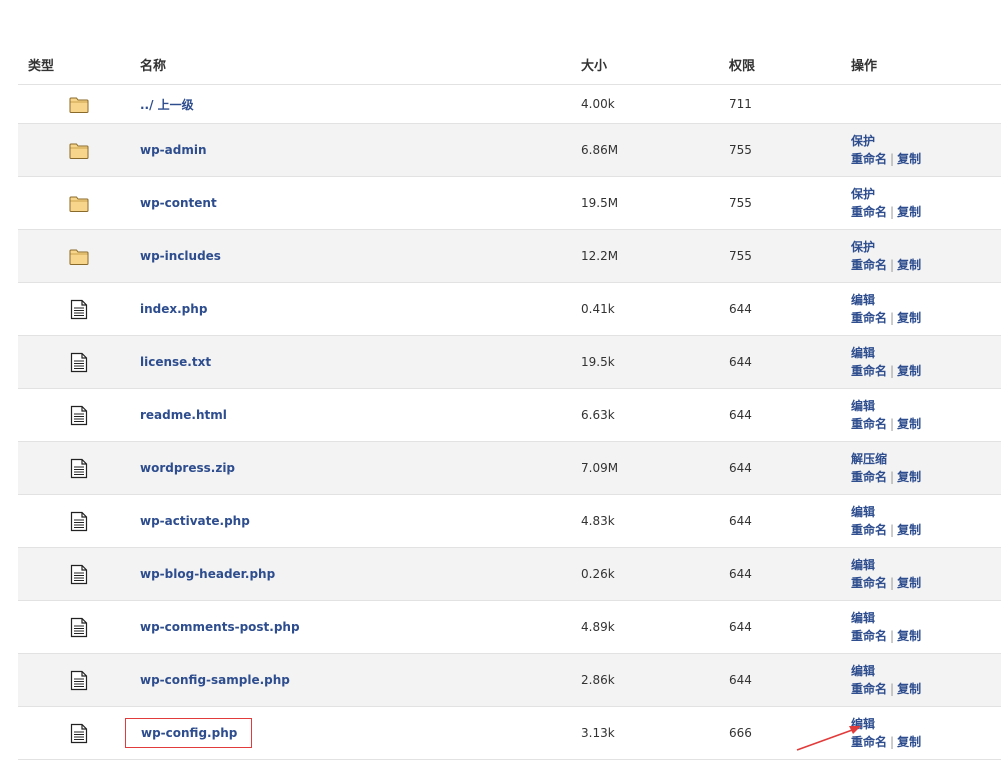  What do you see at coordinates (509, 150) in the screenshot?
I see `table-row: wp-admin 6.86M 755 保护 重命名 | 复制` at bounding box center [509, 150].